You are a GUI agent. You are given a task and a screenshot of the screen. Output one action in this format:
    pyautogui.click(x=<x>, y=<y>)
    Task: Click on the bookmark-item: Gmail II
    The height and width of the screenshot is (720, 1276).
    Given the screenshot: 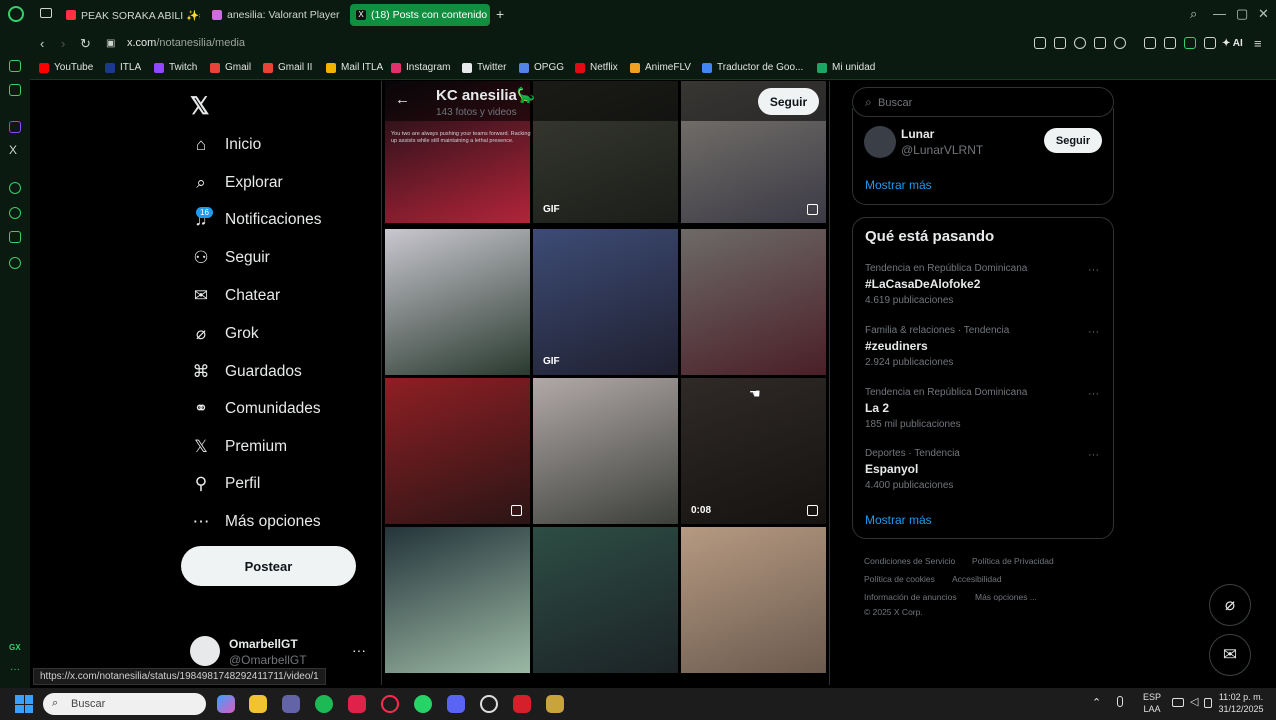 What is the action you would take?
    pyautogui.click(x=287, y=67)
    